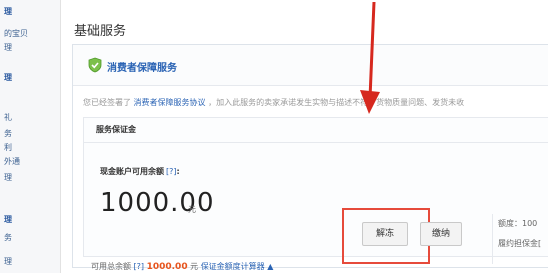 The image size is (548, 273). I want to click on calculator-link: 保证金额度计算器 ▲, so click(237, 266).